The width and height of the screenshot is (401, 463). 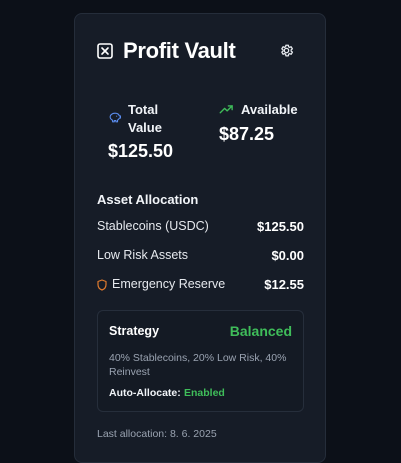 I want to click on allocation-row-value: $125.50, so click(x=280, y=226).